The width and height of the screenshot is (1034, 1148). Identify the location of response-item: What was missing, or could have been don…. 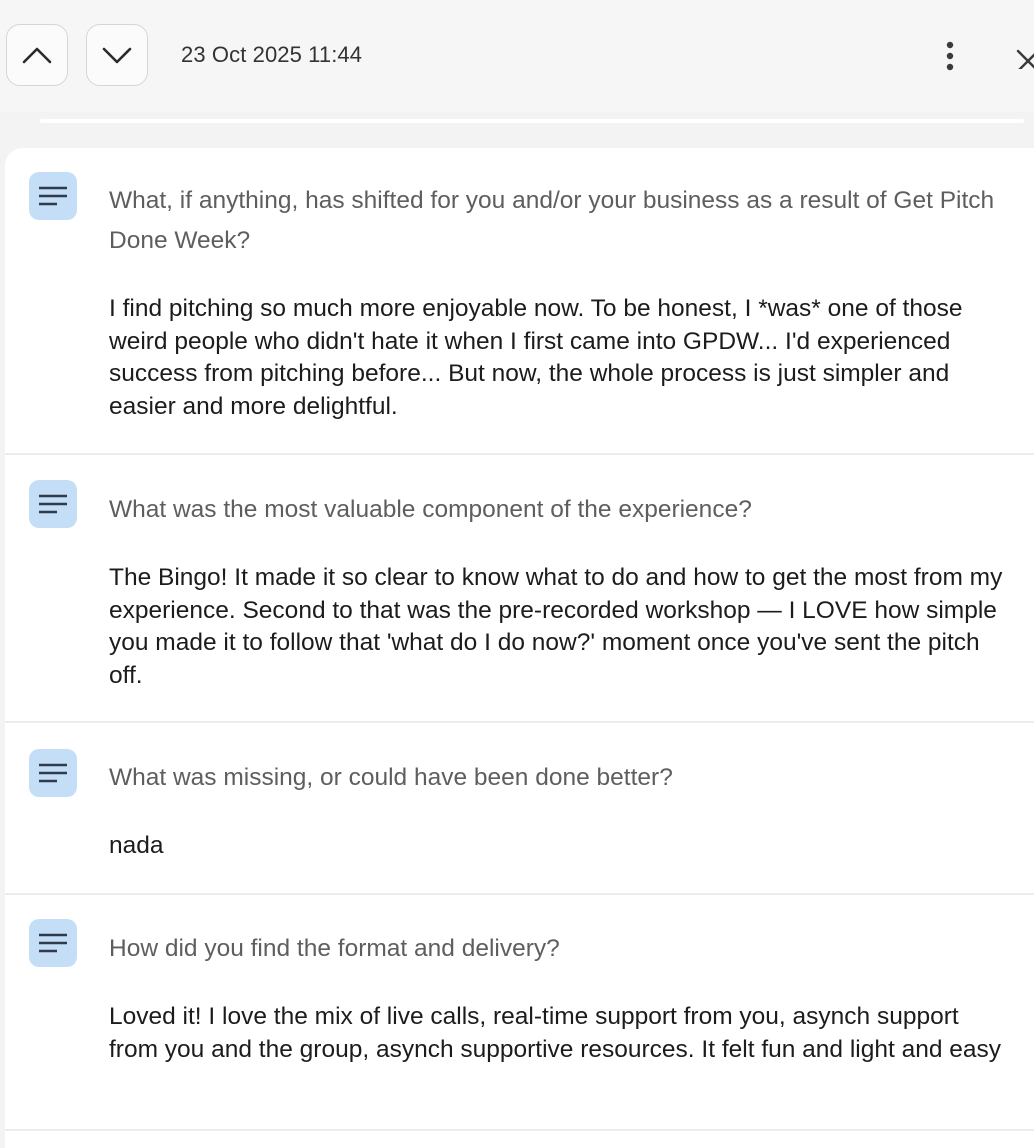
(519, 809).